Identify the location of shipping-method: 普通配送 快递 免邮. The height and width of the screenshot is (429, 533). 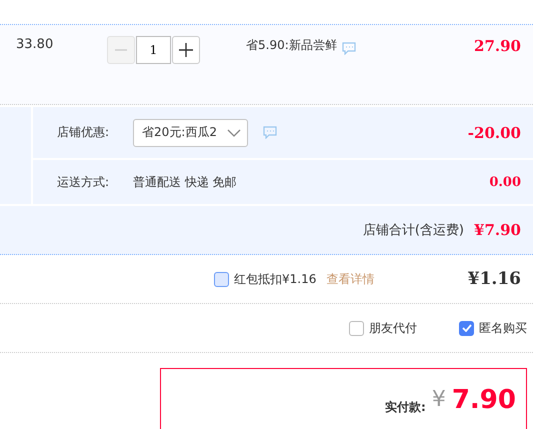
(185, 182).